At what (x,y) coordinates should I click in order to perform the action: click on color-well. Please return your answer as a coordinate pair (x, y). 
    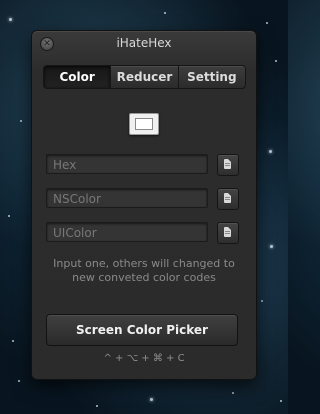
    Looking at the image, I should click on (144, 124).